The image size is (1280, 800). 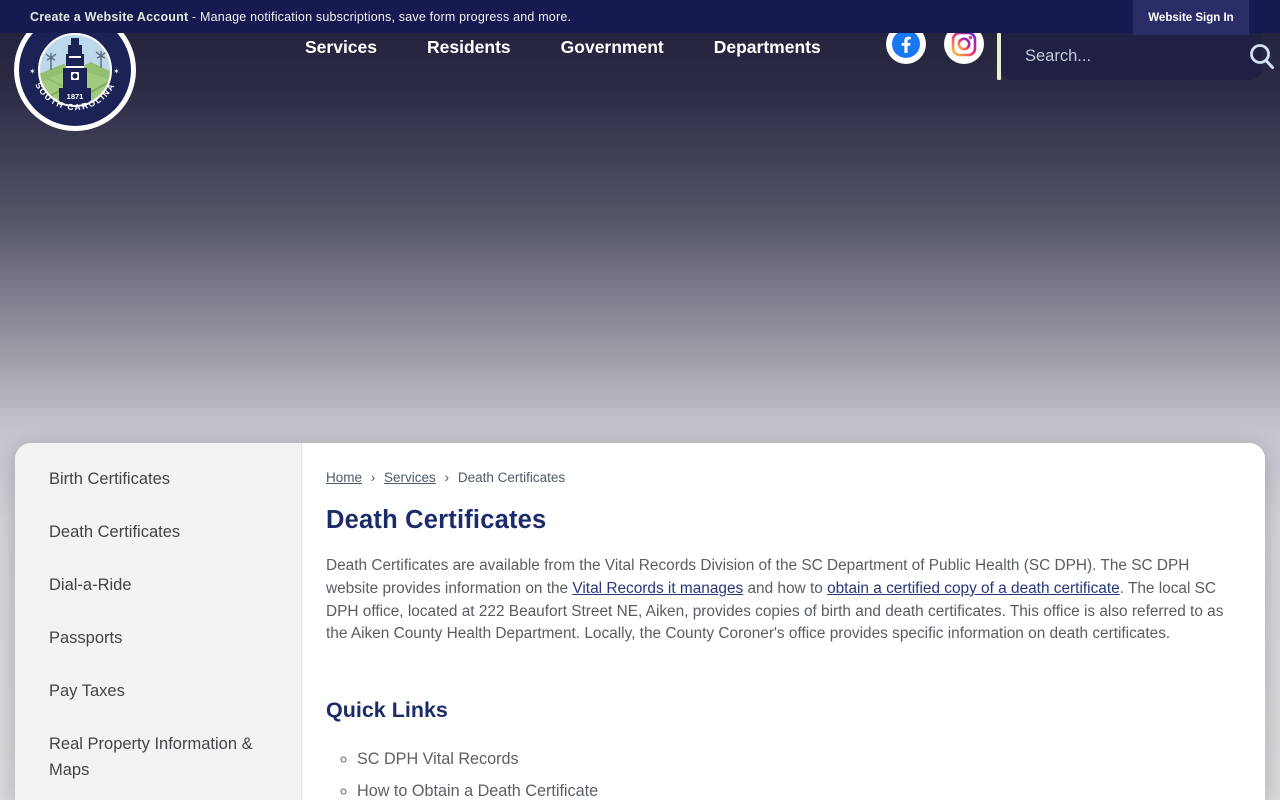 I want to click on intro-text-2: and how to, so click(x=785, y=588).